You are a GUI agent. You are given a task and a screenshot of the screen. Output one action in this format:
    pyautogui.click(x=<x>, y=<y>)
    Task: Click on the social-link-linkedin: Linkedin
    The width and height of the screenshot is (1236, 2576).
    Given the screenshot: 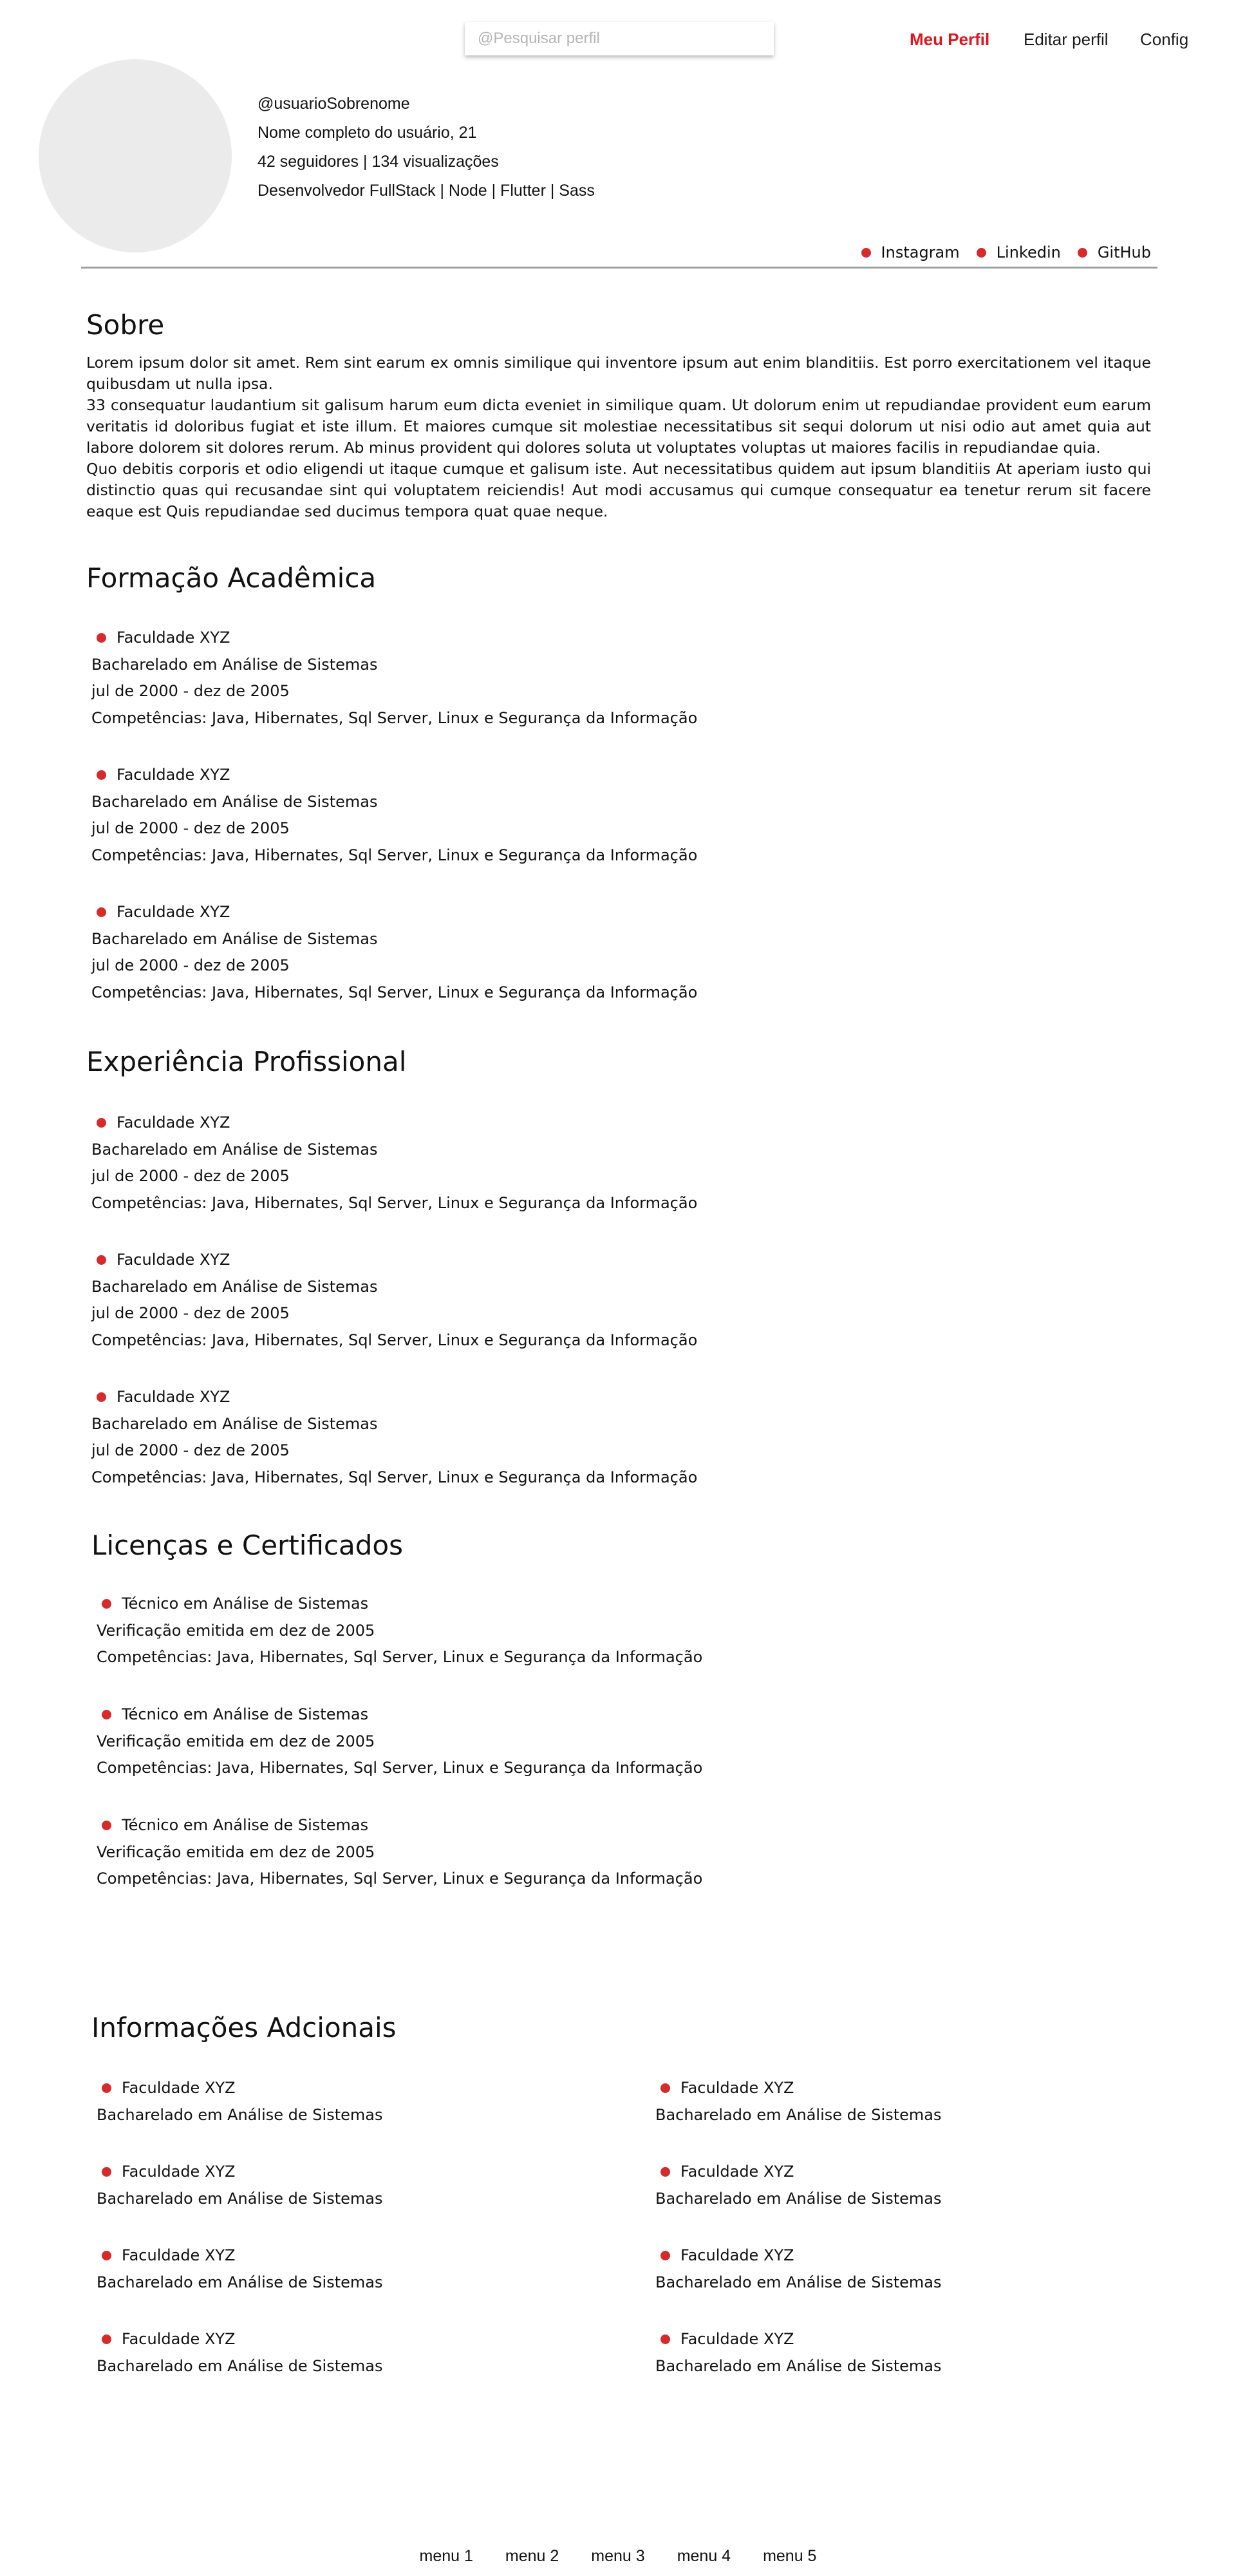 What is the action you would take?
    pyautogui.click(x=1019, y=252)
    